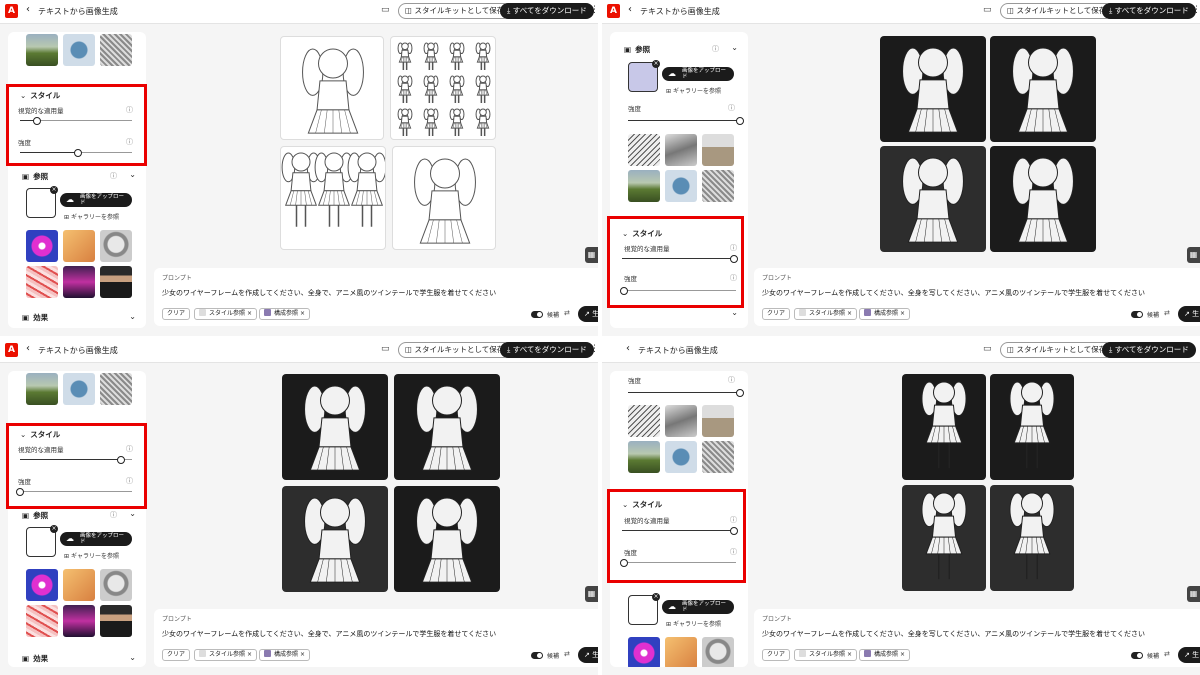 The width and height of the screenshot is (1200, 675). What do you see at coordinates (42, 621) in the screenshot?
I see `reference-thumbnail-pattern` at bounding box center [42, 621].